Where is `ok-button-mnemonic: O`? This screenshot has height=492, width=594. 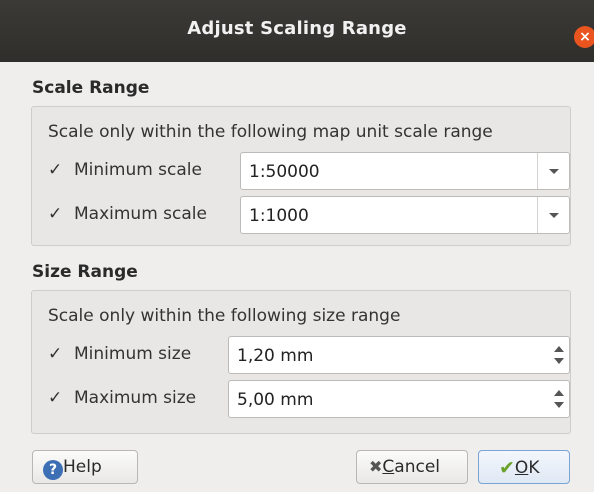
ok-button-mnemonic: O is located at coordinates (521, 468).